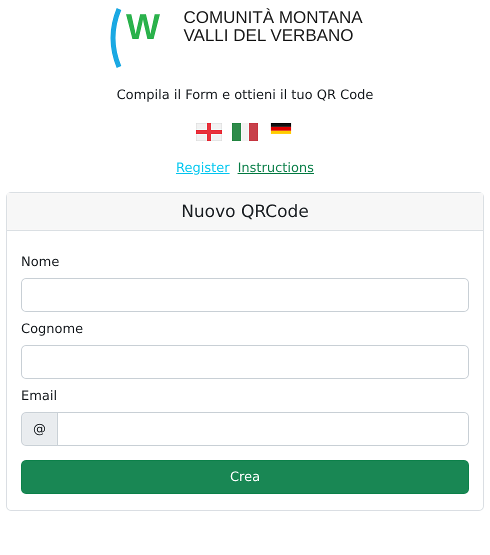 The height and width of the screenshot is (555, 490). Describe the element at coordinates (273, 18) in the screenshot. I see `logo-title: COMUNITÀ MONTANA` at that location.